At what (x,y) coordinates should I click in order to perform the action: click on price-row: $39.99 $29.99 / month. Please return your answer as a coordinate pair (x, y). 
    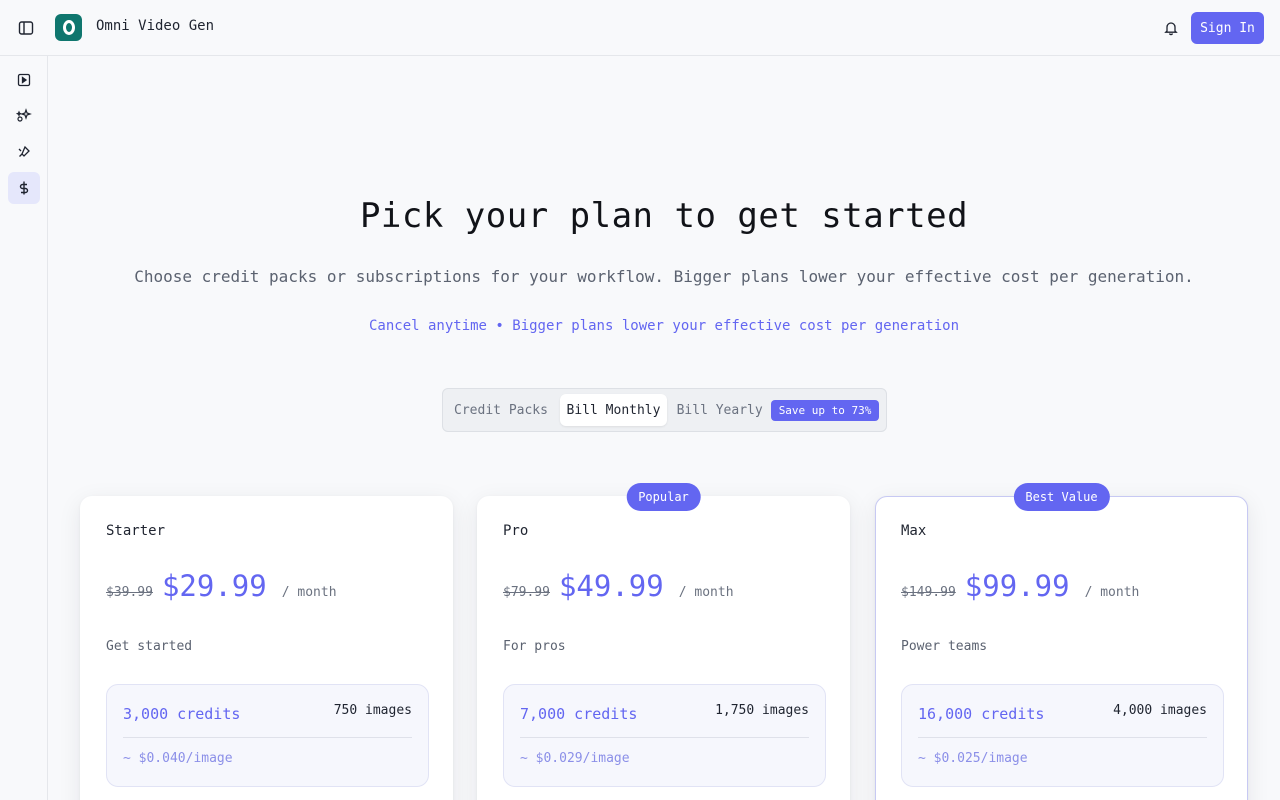
    Looking at the image, I should click on (221, 586).